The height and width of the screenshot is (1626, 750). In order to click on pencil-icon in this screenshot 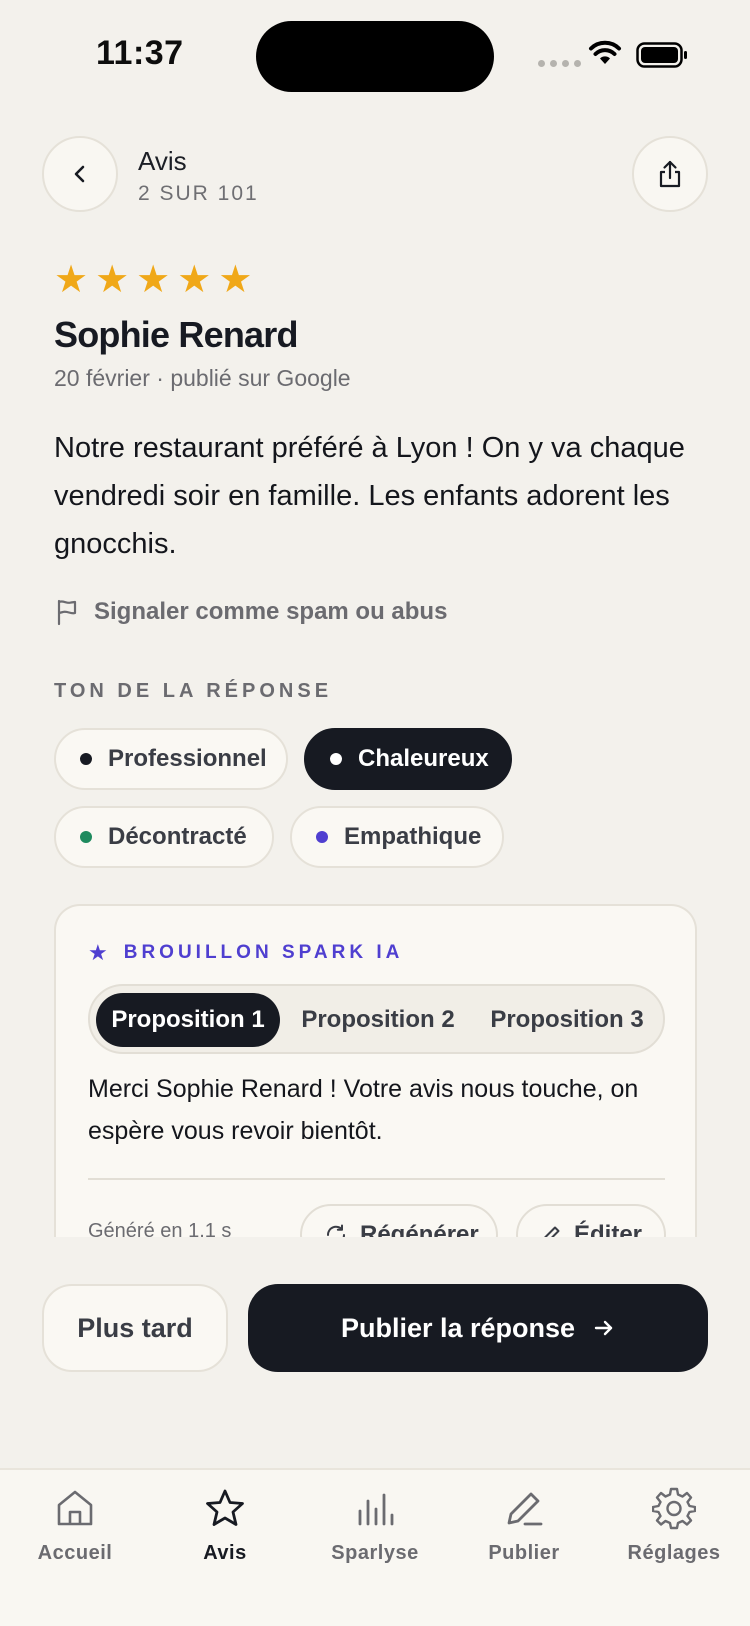, I will do `click(525, 1509)`.